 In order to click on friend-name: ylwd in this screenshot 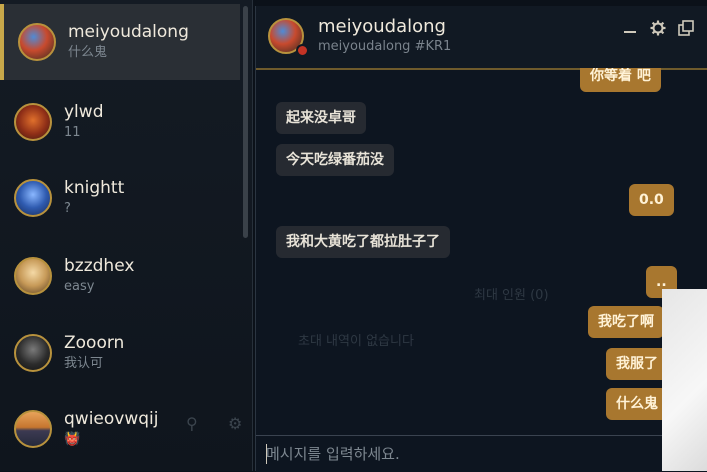, I will do `click(84, 112)`.